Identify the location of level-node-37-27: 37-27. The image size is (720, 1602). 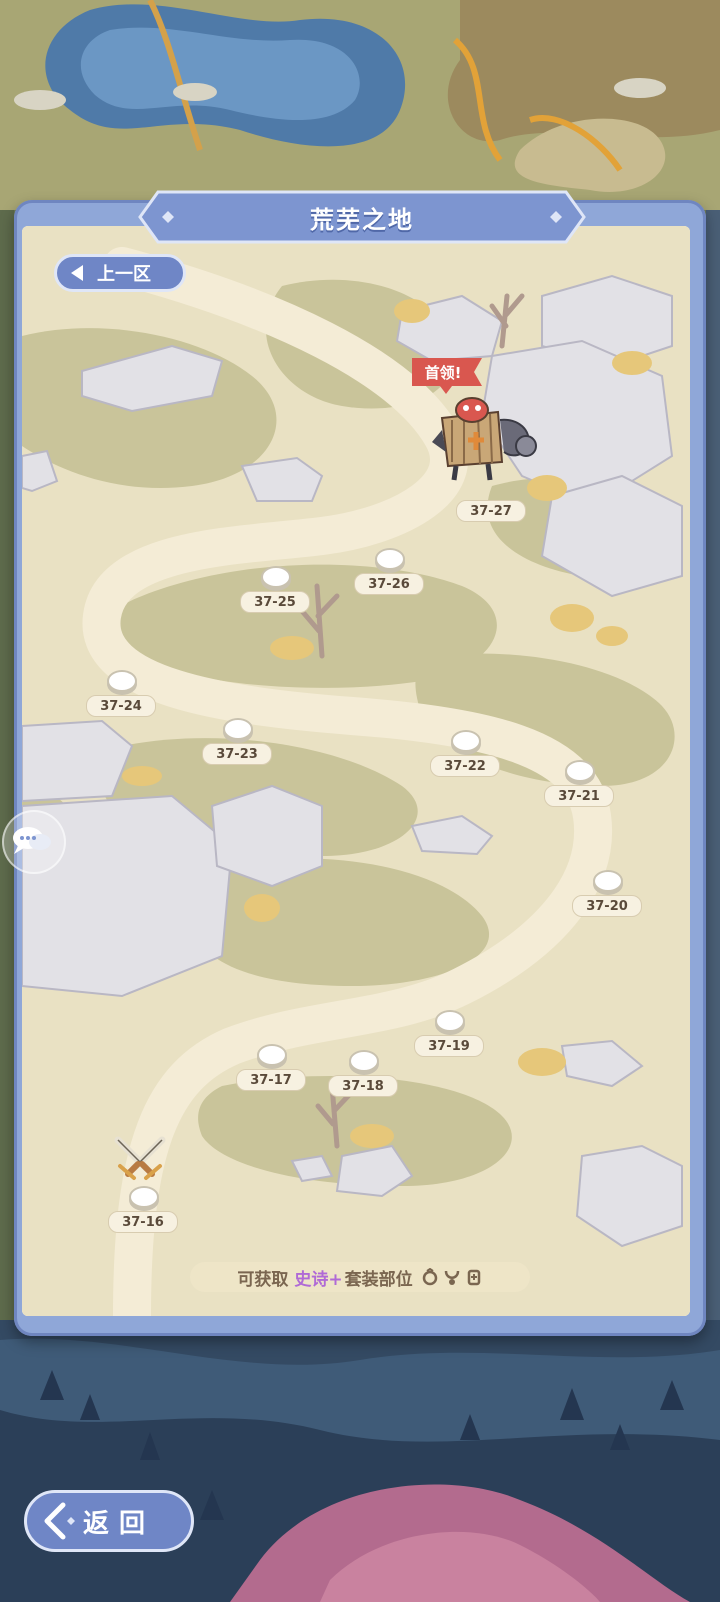
(490, 516).